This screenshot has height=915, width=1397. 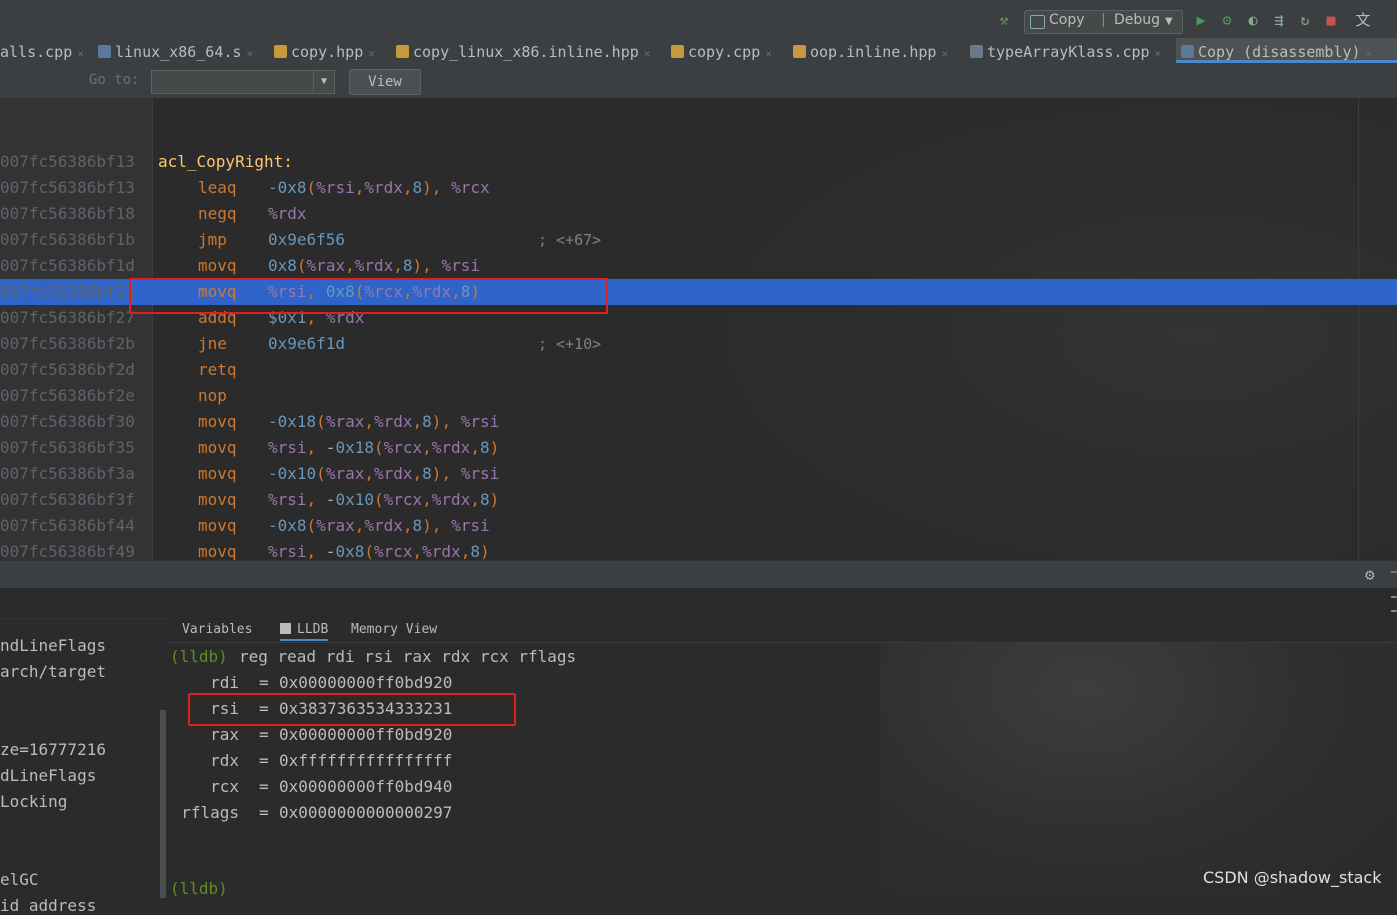 What do you see at coordinates (36, 52) in the screenshot?
I see `tab-label: alls.cpp` at bounding box center [36, 52].